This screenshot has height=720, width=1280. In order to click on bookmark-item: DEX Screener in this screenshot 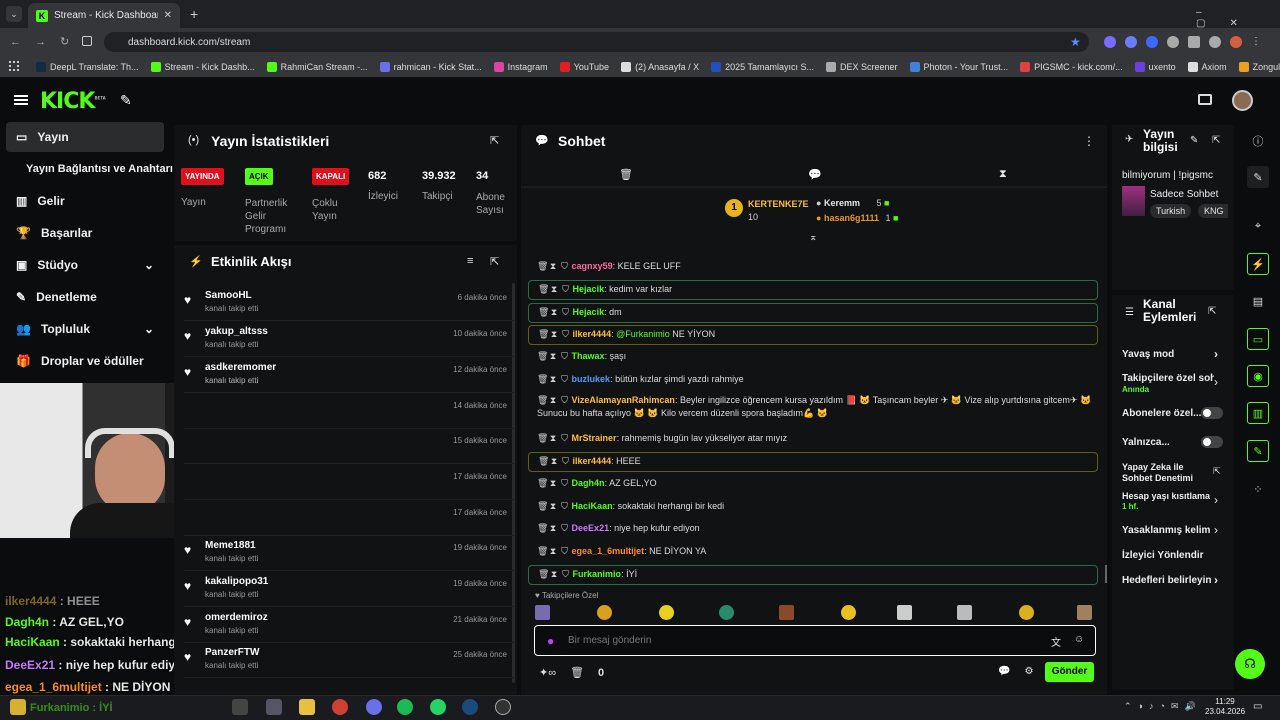, I will do `click(862, 66)`.